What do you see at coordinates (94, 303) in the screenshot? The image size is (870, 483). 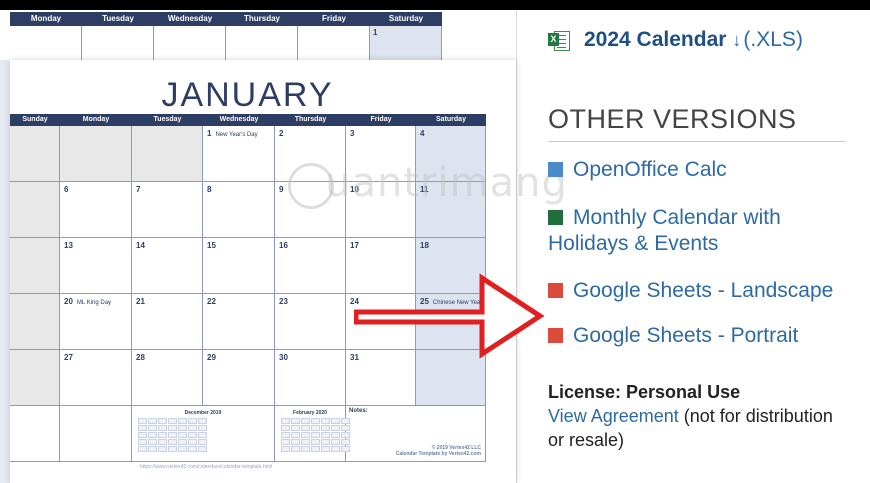 I see `holiday-label: ML King Day` at bounding box center [94, 303].